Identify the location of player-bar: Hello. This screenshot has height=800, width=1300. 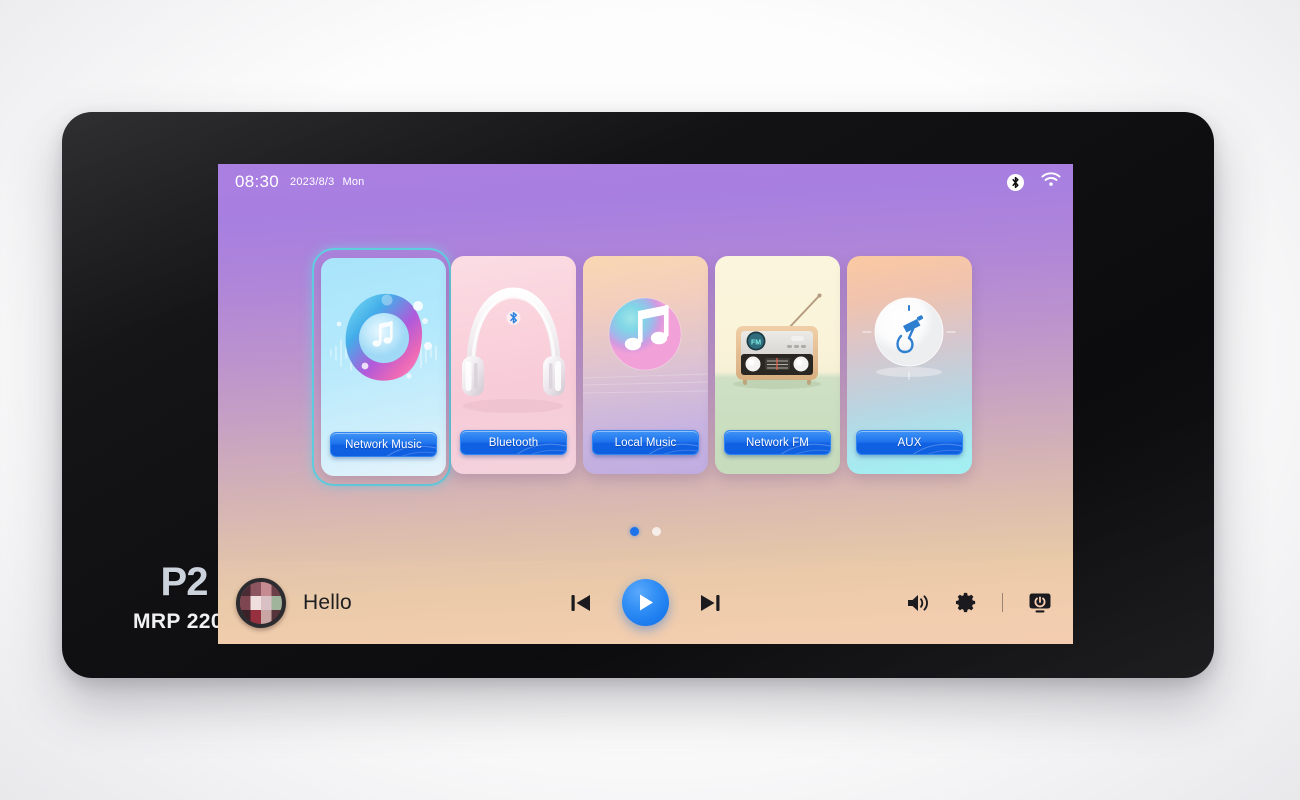
(645, 602).